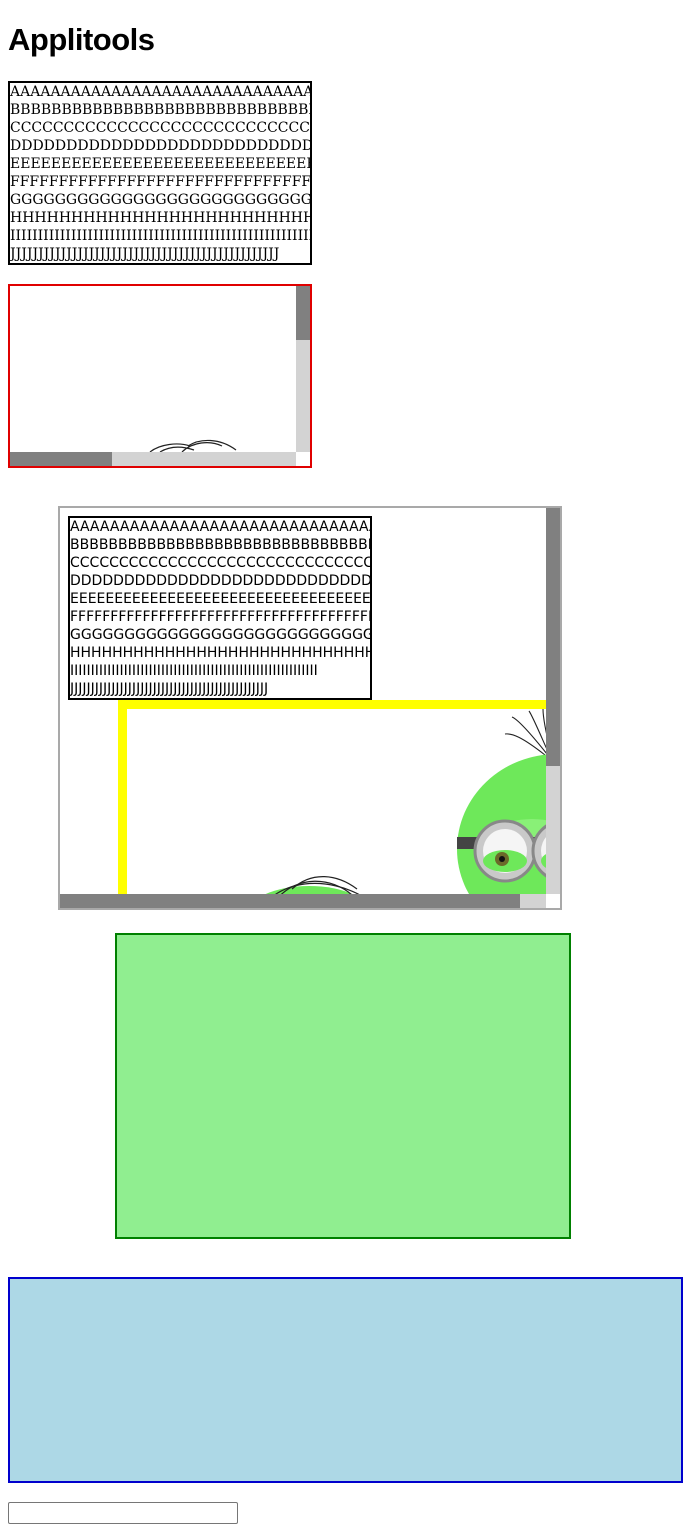 This screenshot has width=685, height=1534. What do you see at coordinates (81, 39) in the screenshot?
I see `page-title: Applitools` at bounding box center [81, 39].